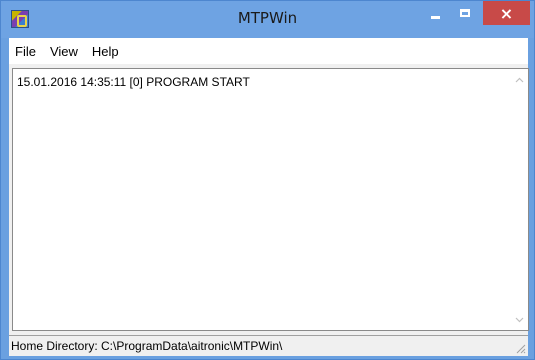  I want to click on maximize-button, so click(465, 13).